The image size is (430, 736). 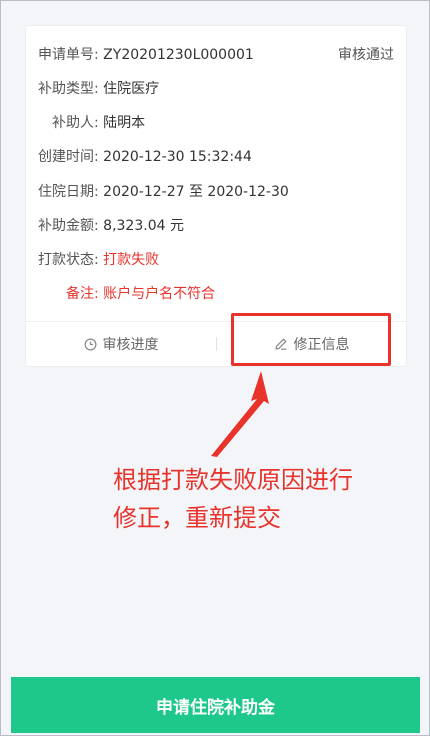 I want to click on created-time-row: 创建时间: 2020-12-30 15:32:44, so click(x=145, y=157).